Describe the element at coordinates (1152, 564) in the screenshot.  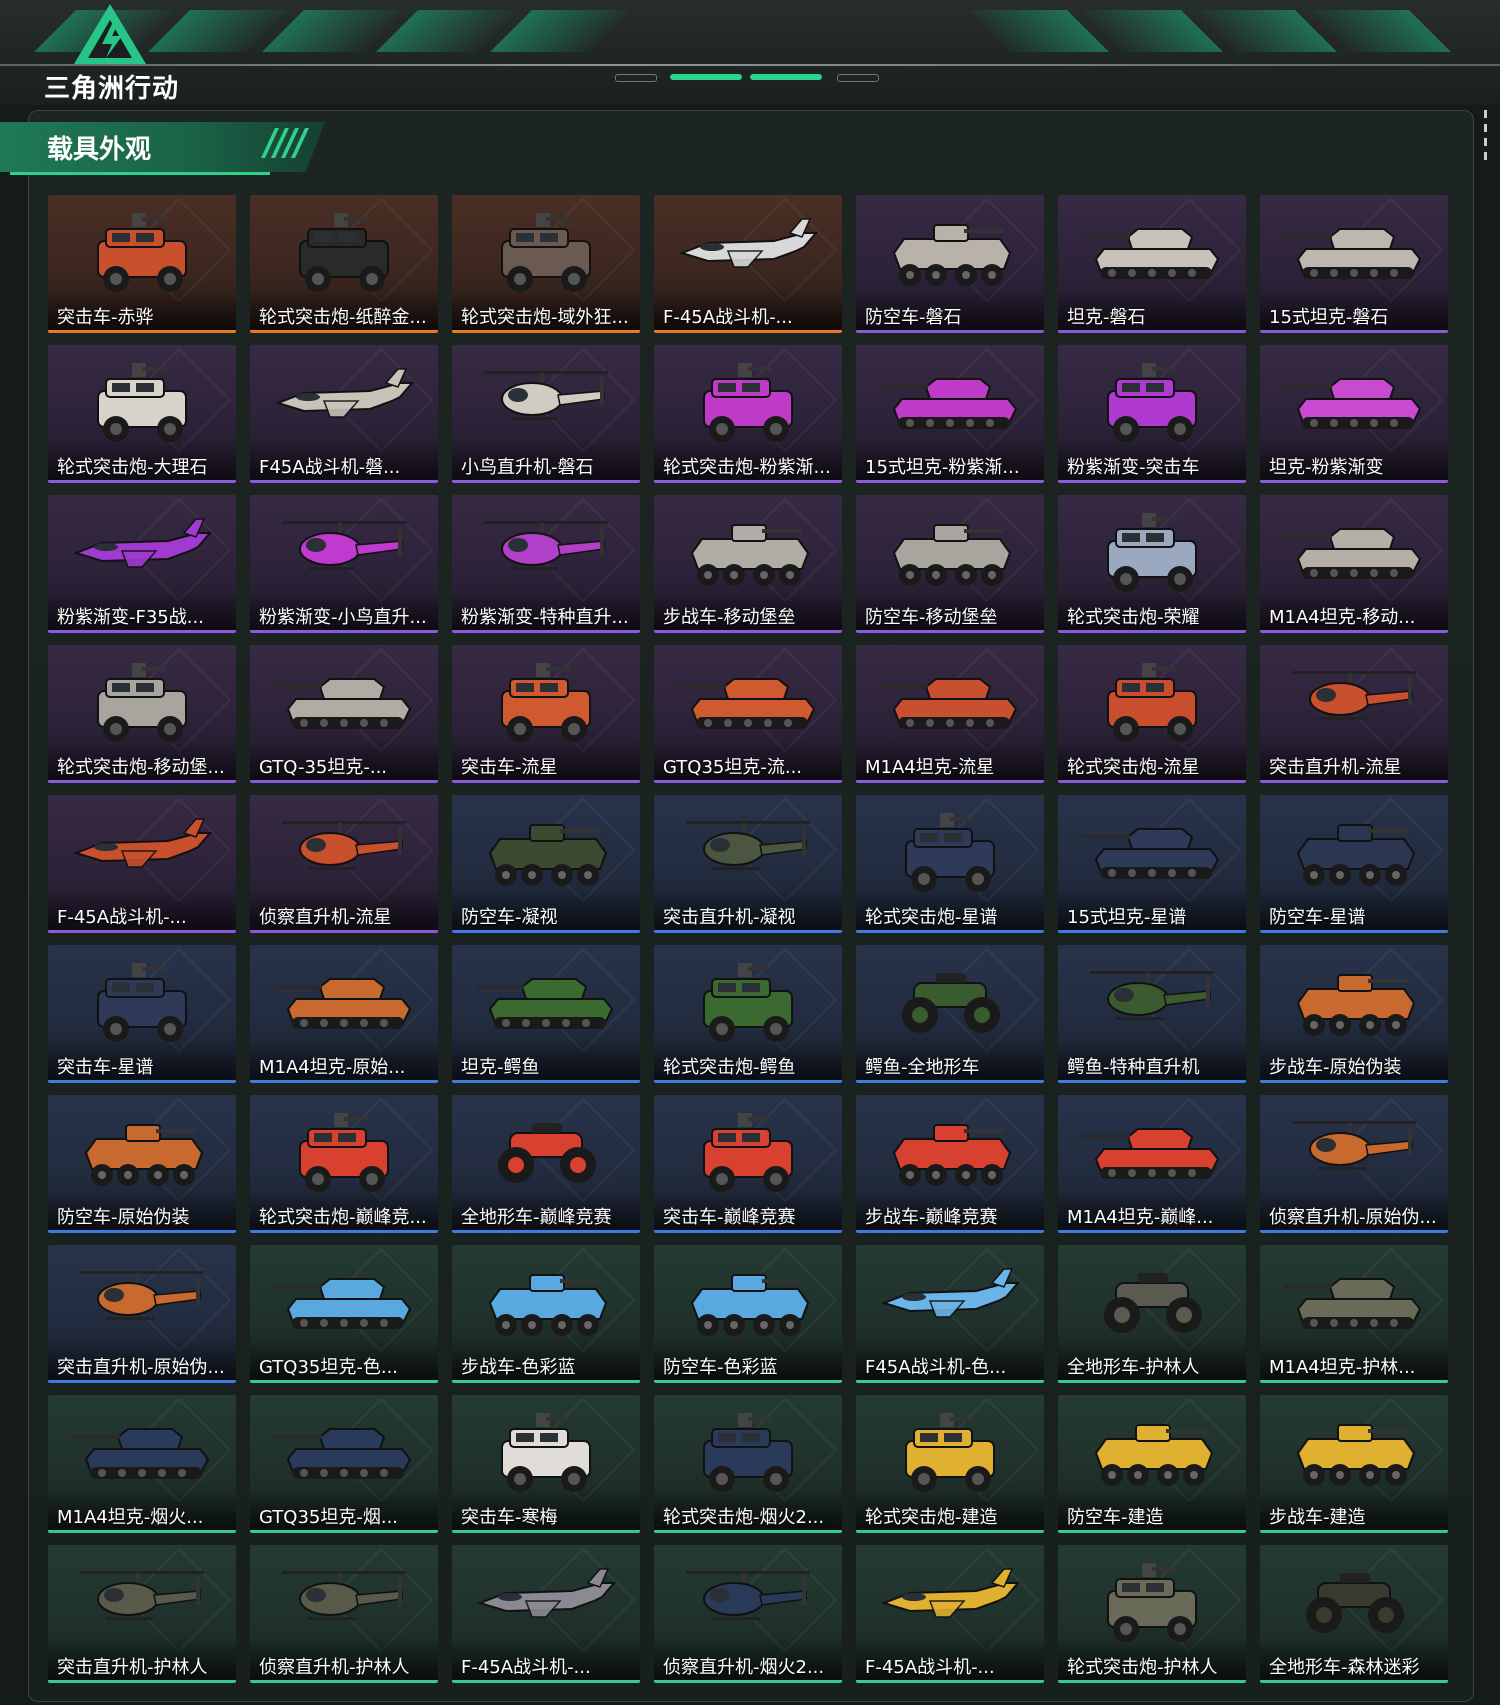
I see `vehicle-skin-card: 轮式突击炮-荣耀` at that location.